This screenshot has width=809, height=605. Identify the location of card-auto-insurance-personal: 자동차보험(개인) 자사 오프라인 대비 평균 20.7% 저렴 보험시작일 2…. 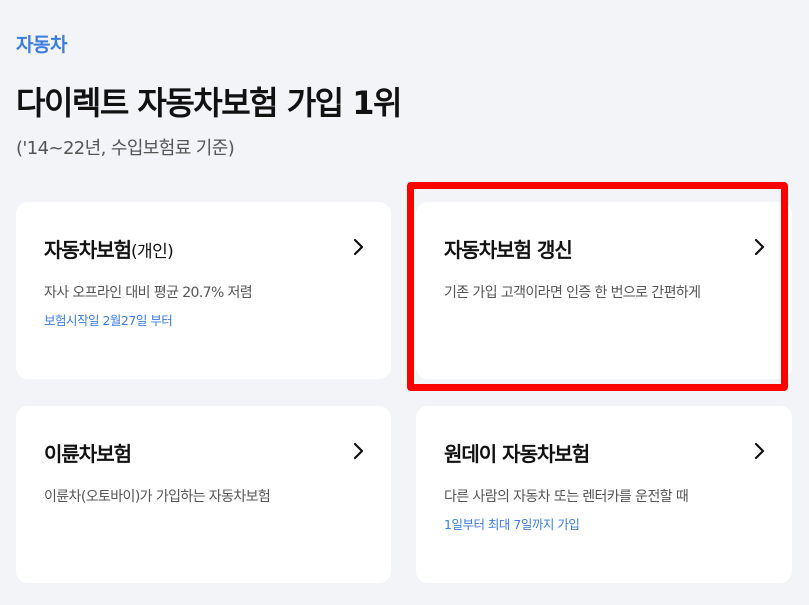
(203, 290).